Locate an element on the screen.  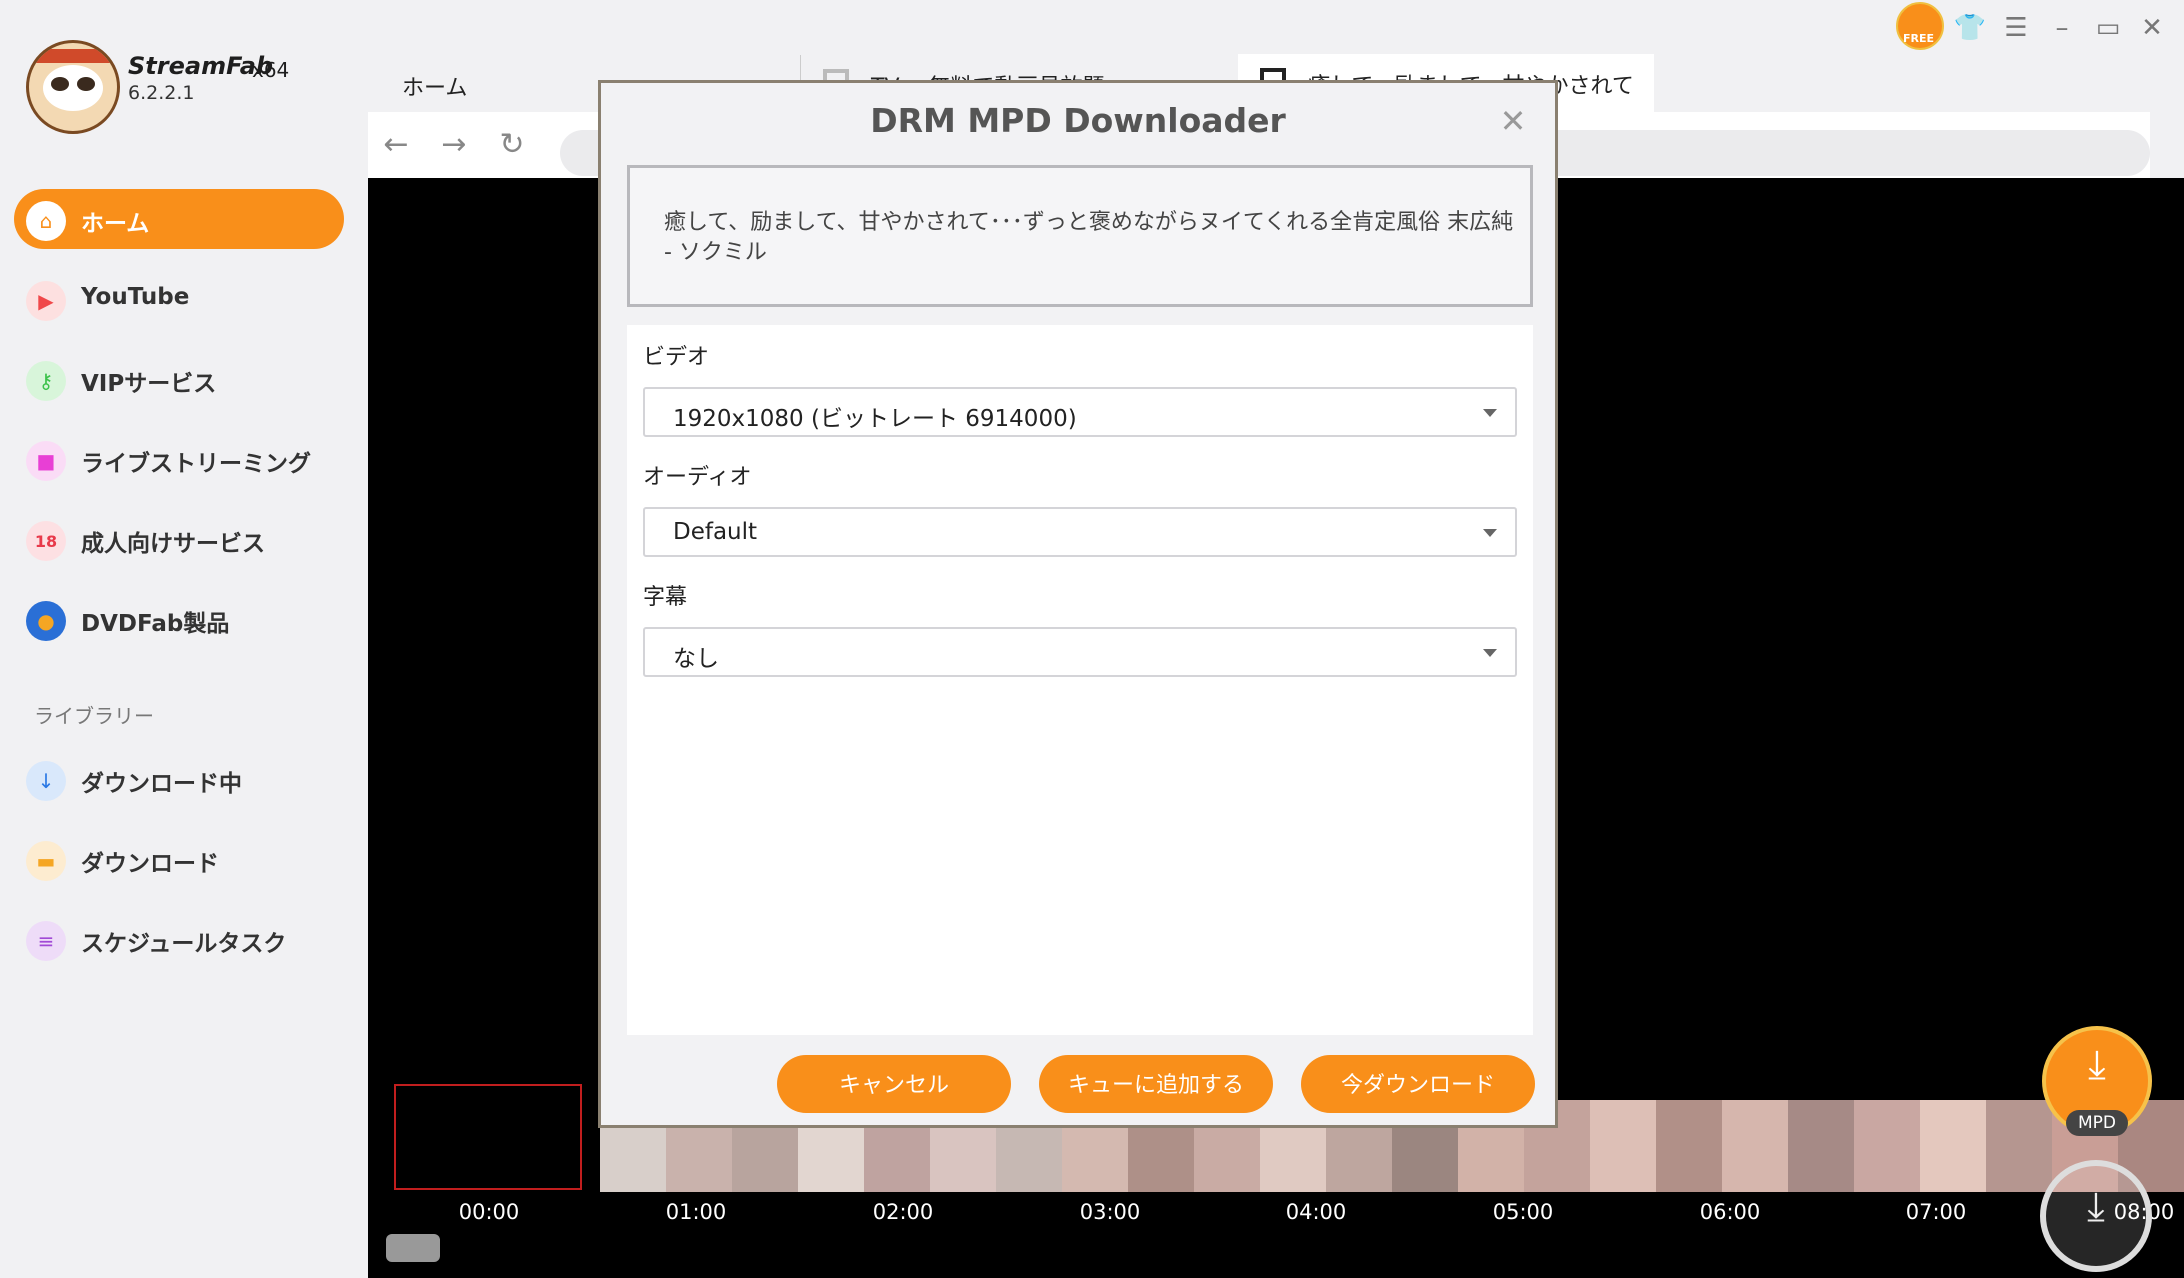
camera-icon: ■ is located at coordinates (46, 461).